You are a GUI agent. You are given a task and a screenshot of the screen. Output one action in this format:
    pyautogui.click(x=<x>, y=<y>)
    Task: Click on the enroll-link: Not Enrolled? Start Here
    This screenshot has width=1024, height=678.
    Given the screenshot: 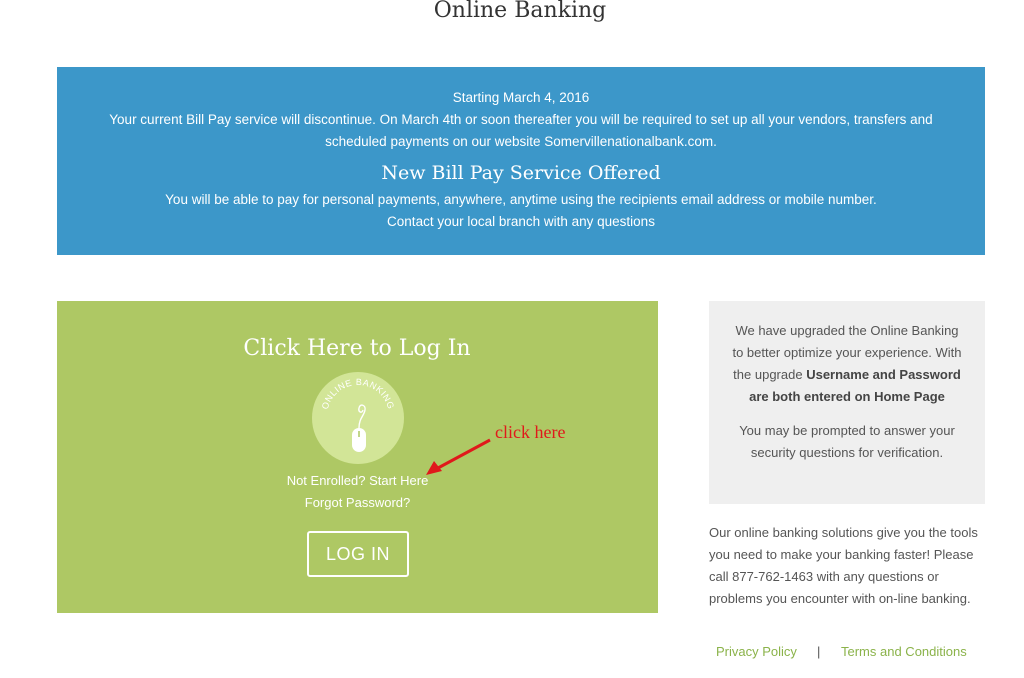 What is the action you would take?
    pyautogui.click(x=357, y=480)
    